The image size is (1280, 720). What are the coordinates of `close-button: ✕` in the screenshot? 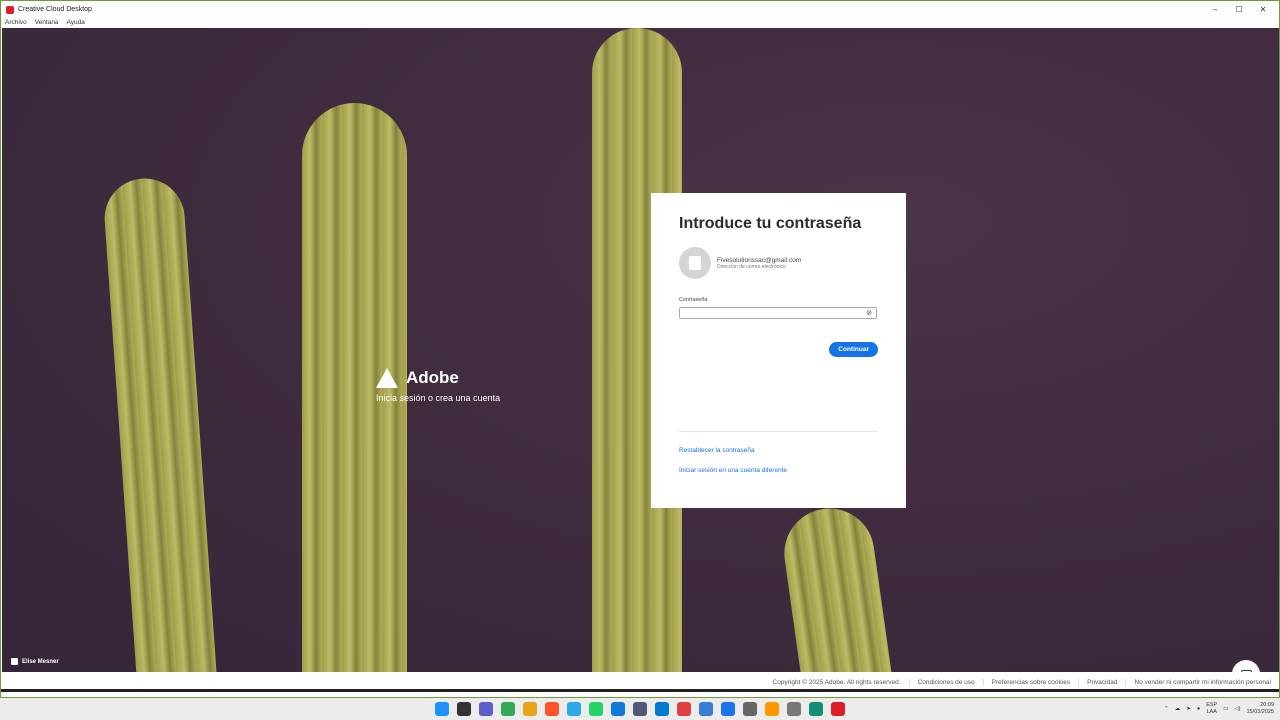 It's located at (1263, 9).